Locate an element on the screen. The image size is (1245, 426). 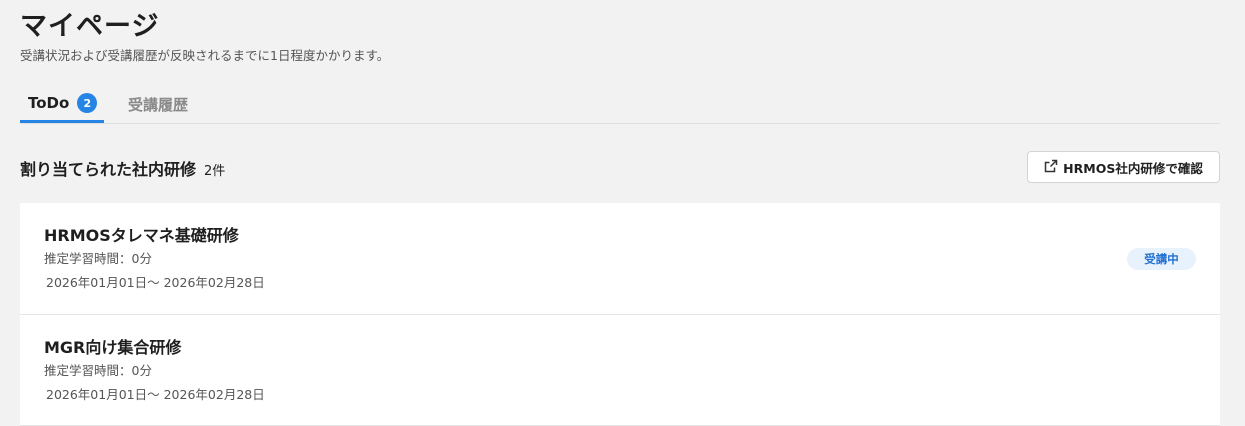
section-count: 2件 is located at coordinates (215, 171).